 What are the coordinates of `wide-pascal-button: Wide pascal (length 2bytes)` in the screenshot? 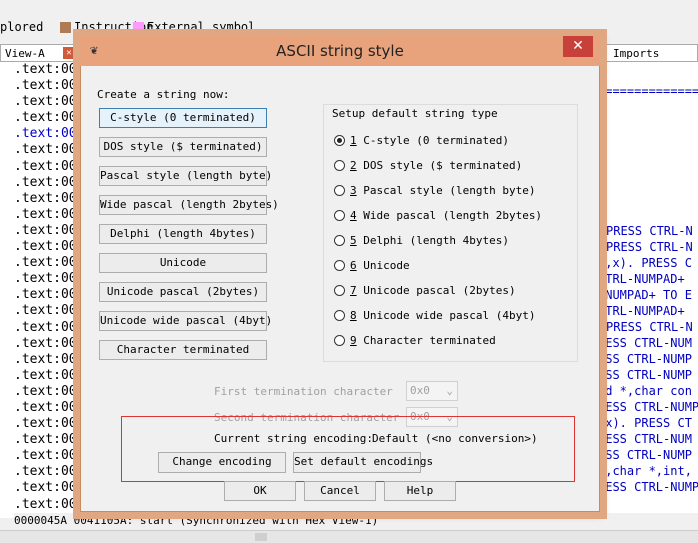 It's located at (189, 205).